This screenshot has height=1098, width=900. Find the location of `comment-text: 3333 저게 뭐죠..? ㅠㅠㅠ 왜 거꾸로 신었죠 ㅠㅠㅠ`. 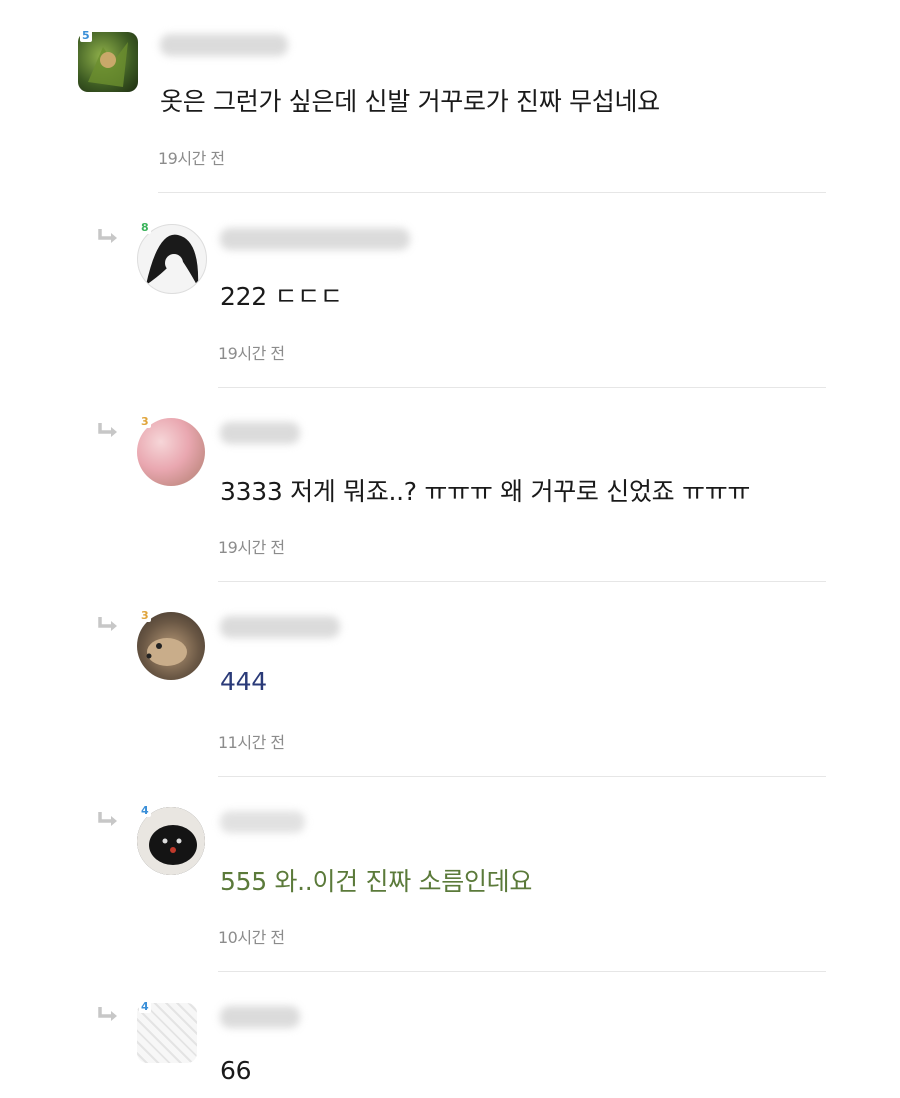

comment-text: 3333 저게 뭐죠..? ㅠㅠㅠ 왜 거꾸로 신었죠 ㅠㅠㅠ is located at coordinates (485, 491).